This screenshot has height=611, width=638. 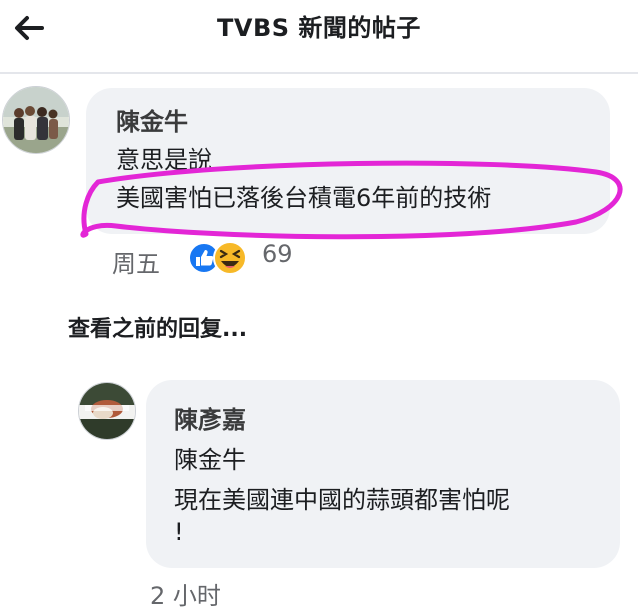 I want to click on reply-text-line: !, so click(x=179, y=532).